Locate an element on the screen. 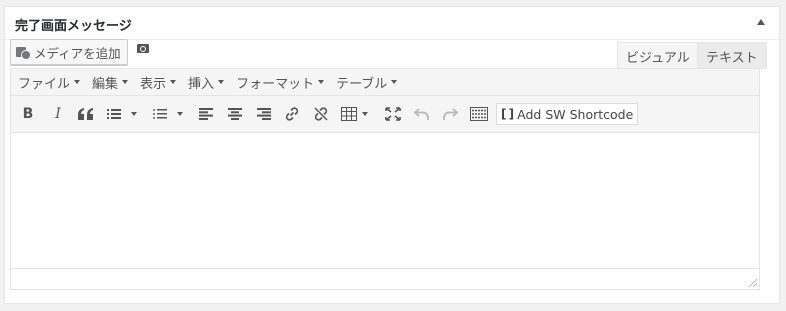 This screenshot has width=786, height=311. numbered-list-icon is located at coordinates (160, 114).